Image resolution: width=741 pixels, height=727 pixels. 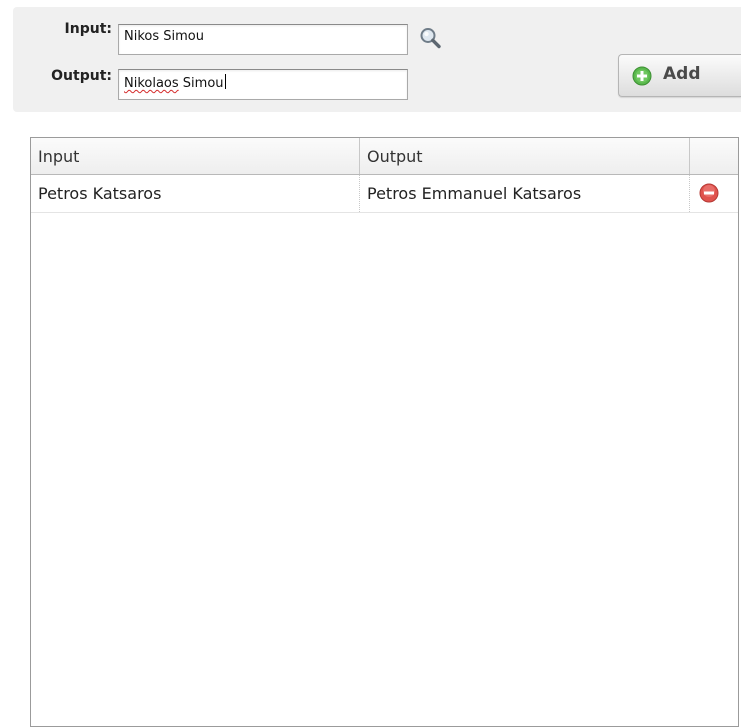 I want to click on table-row: Petros Katsaros Petros Emmanuel Katsaros, so click(x=384, y=194).